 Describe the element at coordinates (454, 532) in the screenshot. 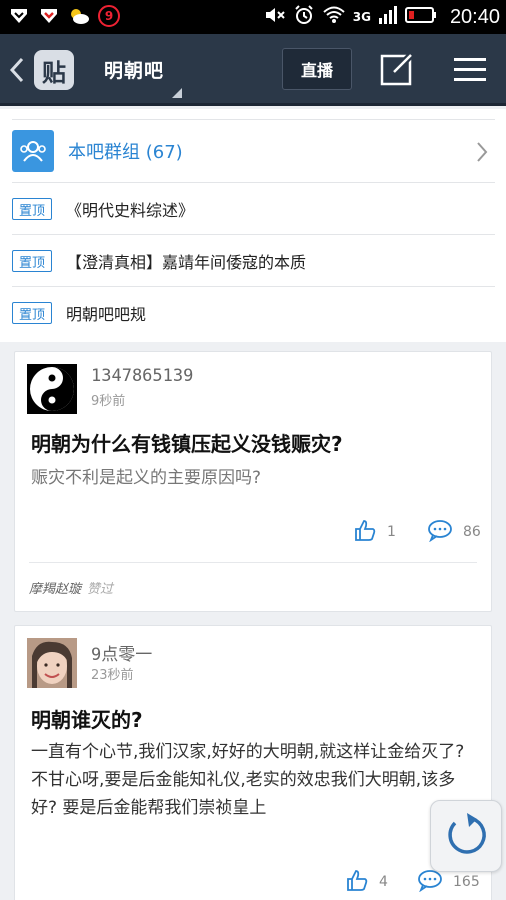

I see `comment-button: 86` at that location.